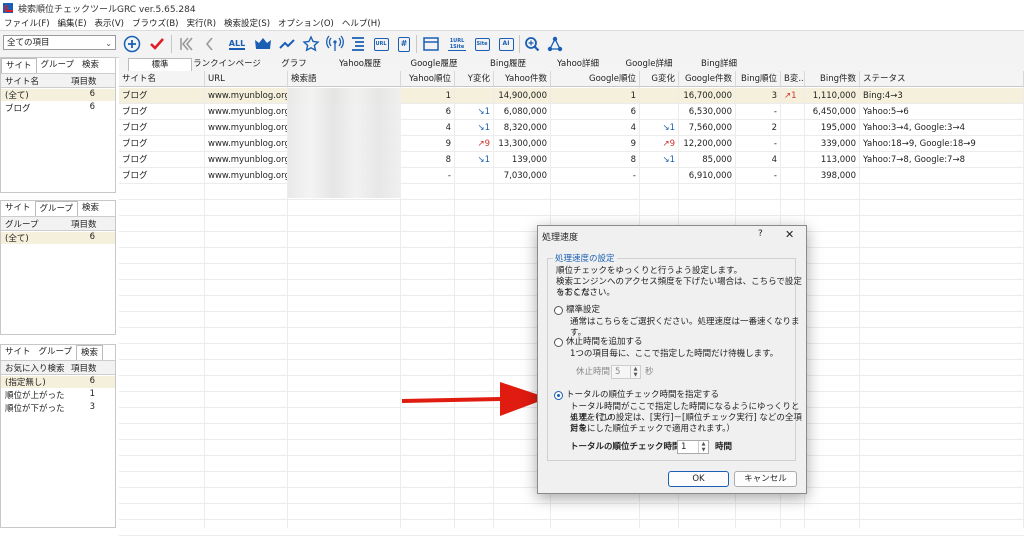  What do you see at coordinates (457, 44) in the screenshot?
I see `url-1site-icon: 1URL 1Site` at bounding box center [457, 44].